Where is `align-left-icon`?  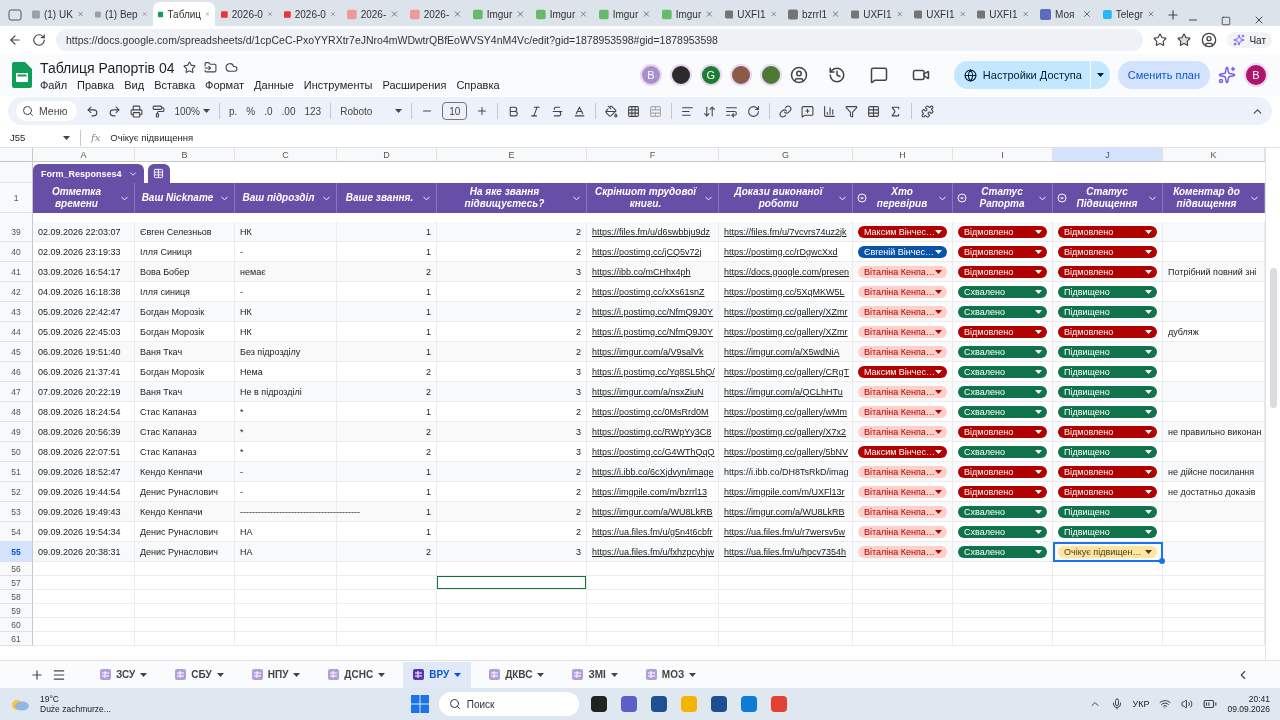
align-left-icon is located at coordinates (688, 111).